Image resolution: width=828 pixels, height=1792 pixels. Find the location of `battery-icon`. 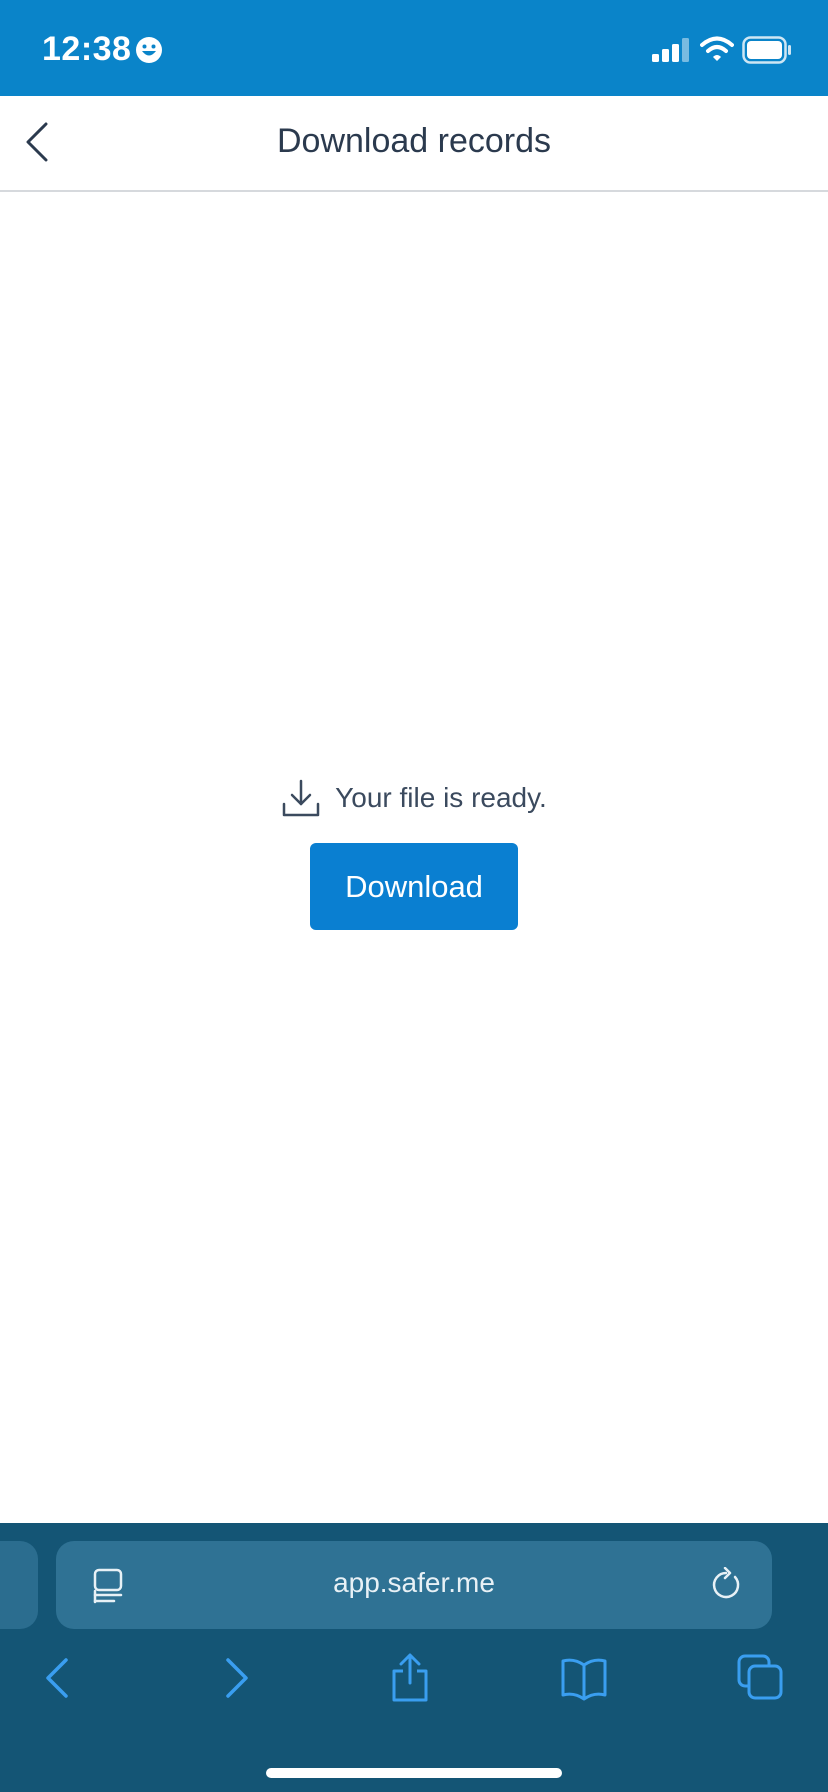

battery-icon is located at coordinates (766, 50).